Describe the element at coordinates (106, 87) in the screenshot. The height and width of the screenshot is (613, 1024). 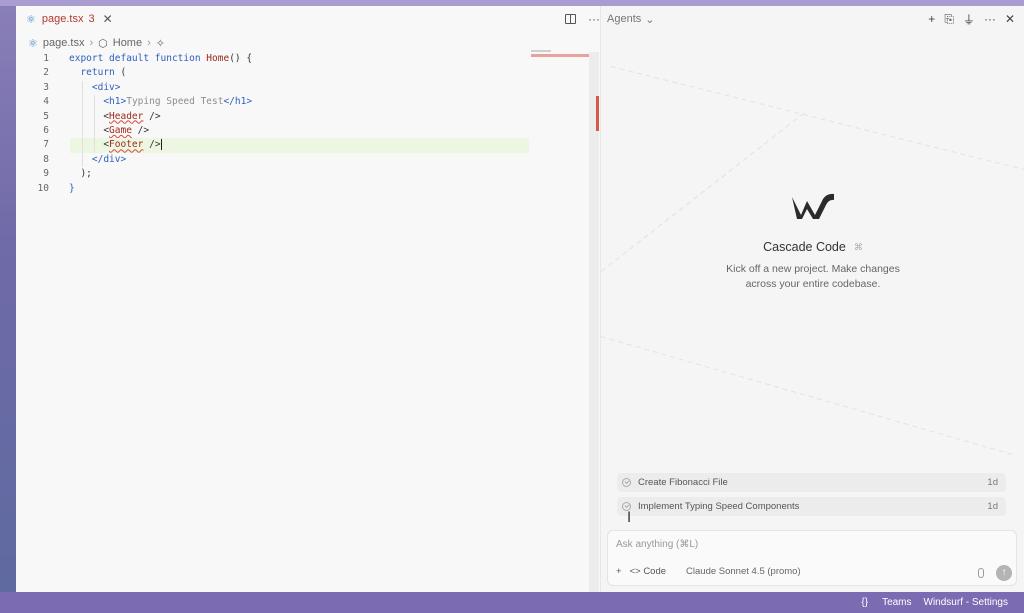
I see `code-text: <div>` at that location.